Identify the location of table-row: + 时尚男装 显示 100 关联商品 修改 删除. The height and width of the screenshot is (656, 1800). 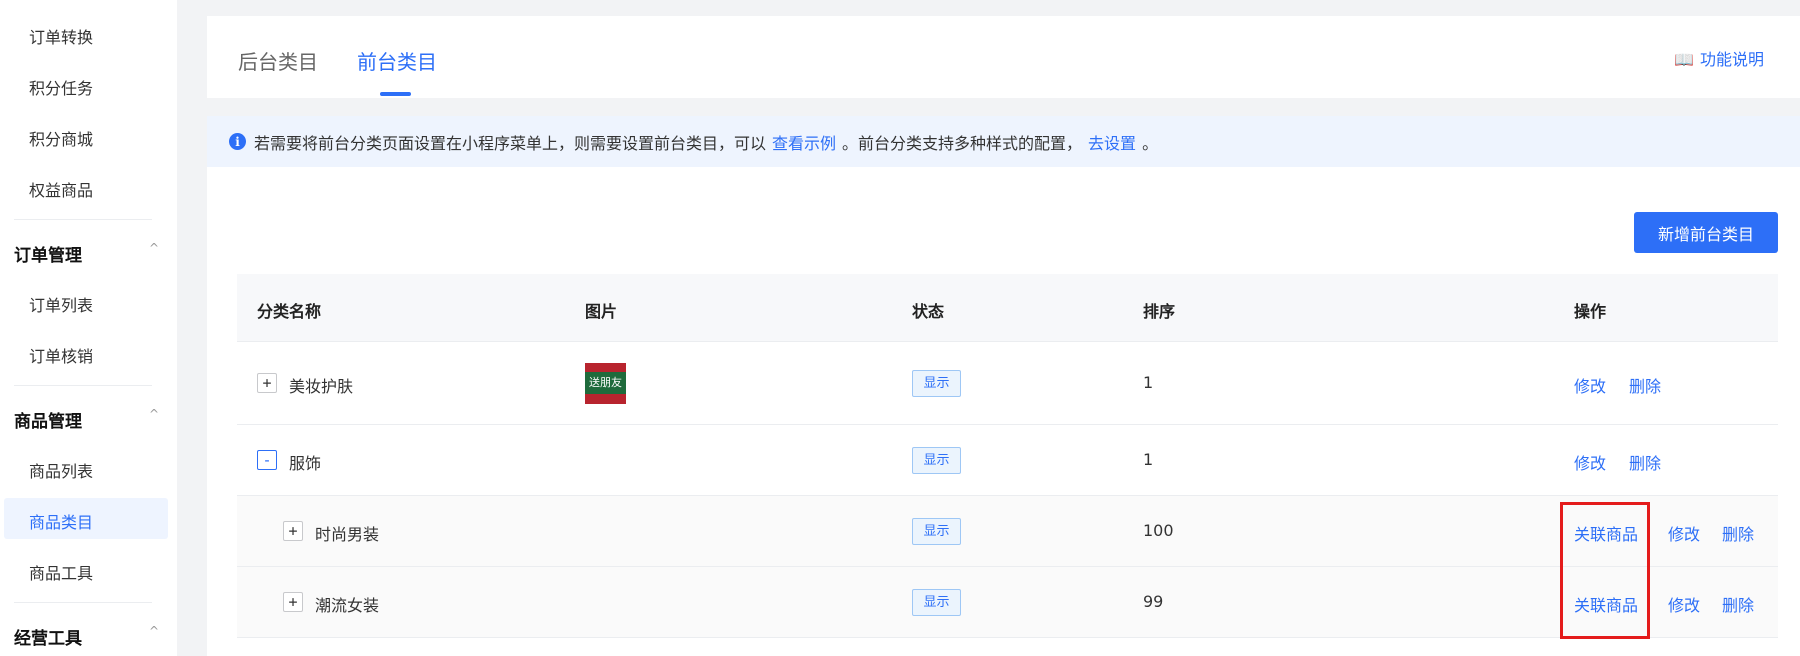
(1007, 531).